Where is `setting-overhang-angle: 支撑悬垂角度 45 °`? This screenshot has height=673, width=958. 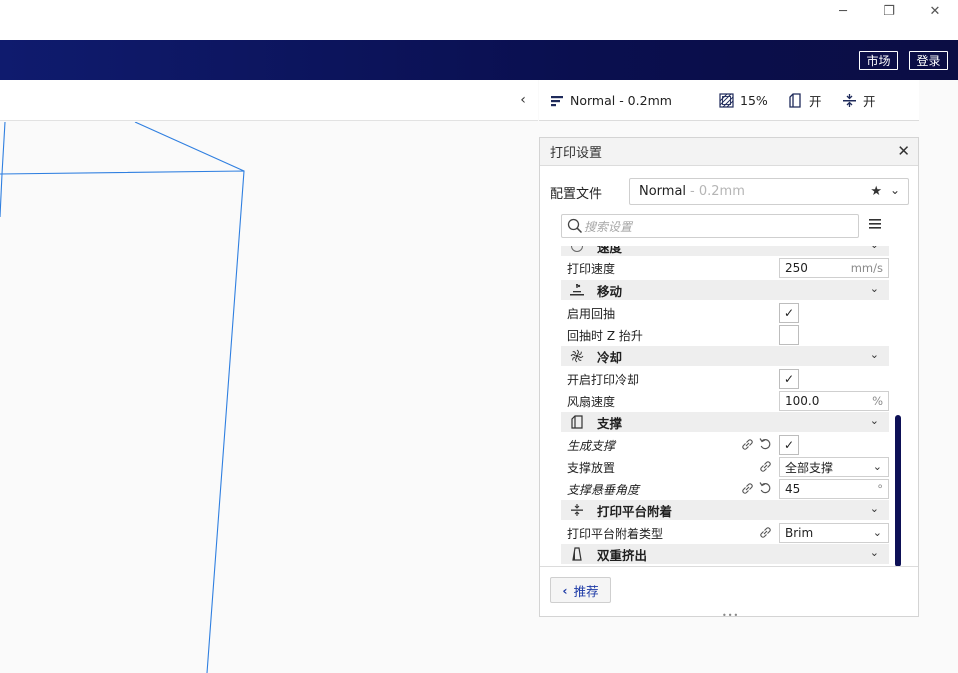 setting-overhang-angle: 支撑悬垂角度 45 ° is located at coordinates (725, 489).